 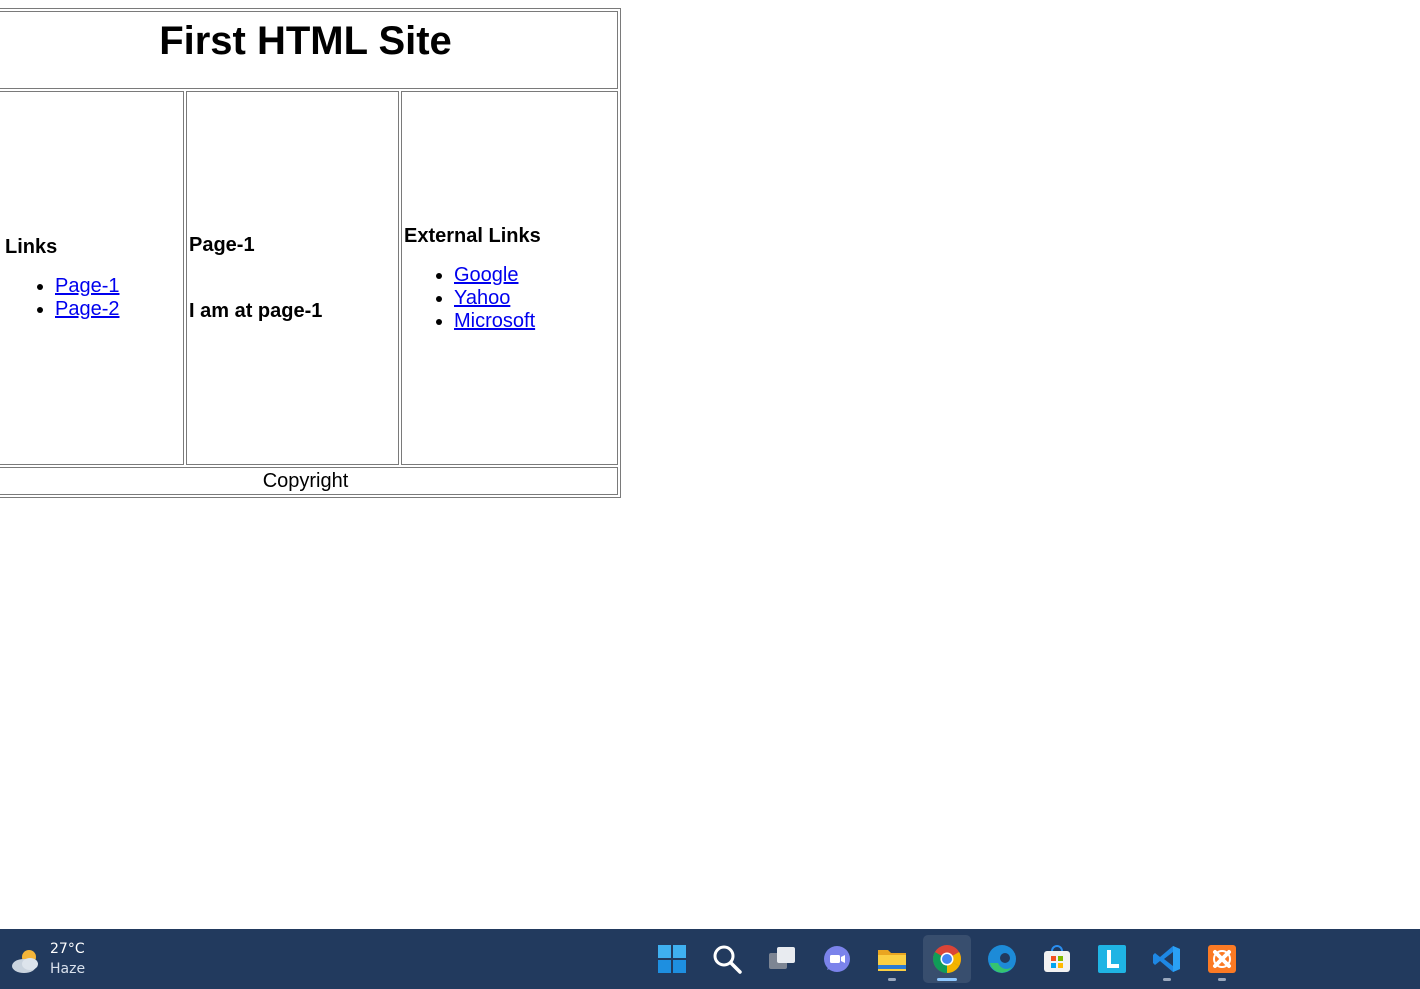 I want to click on left-column: Links Page-1 Page-2, so click(x=92, y=278).